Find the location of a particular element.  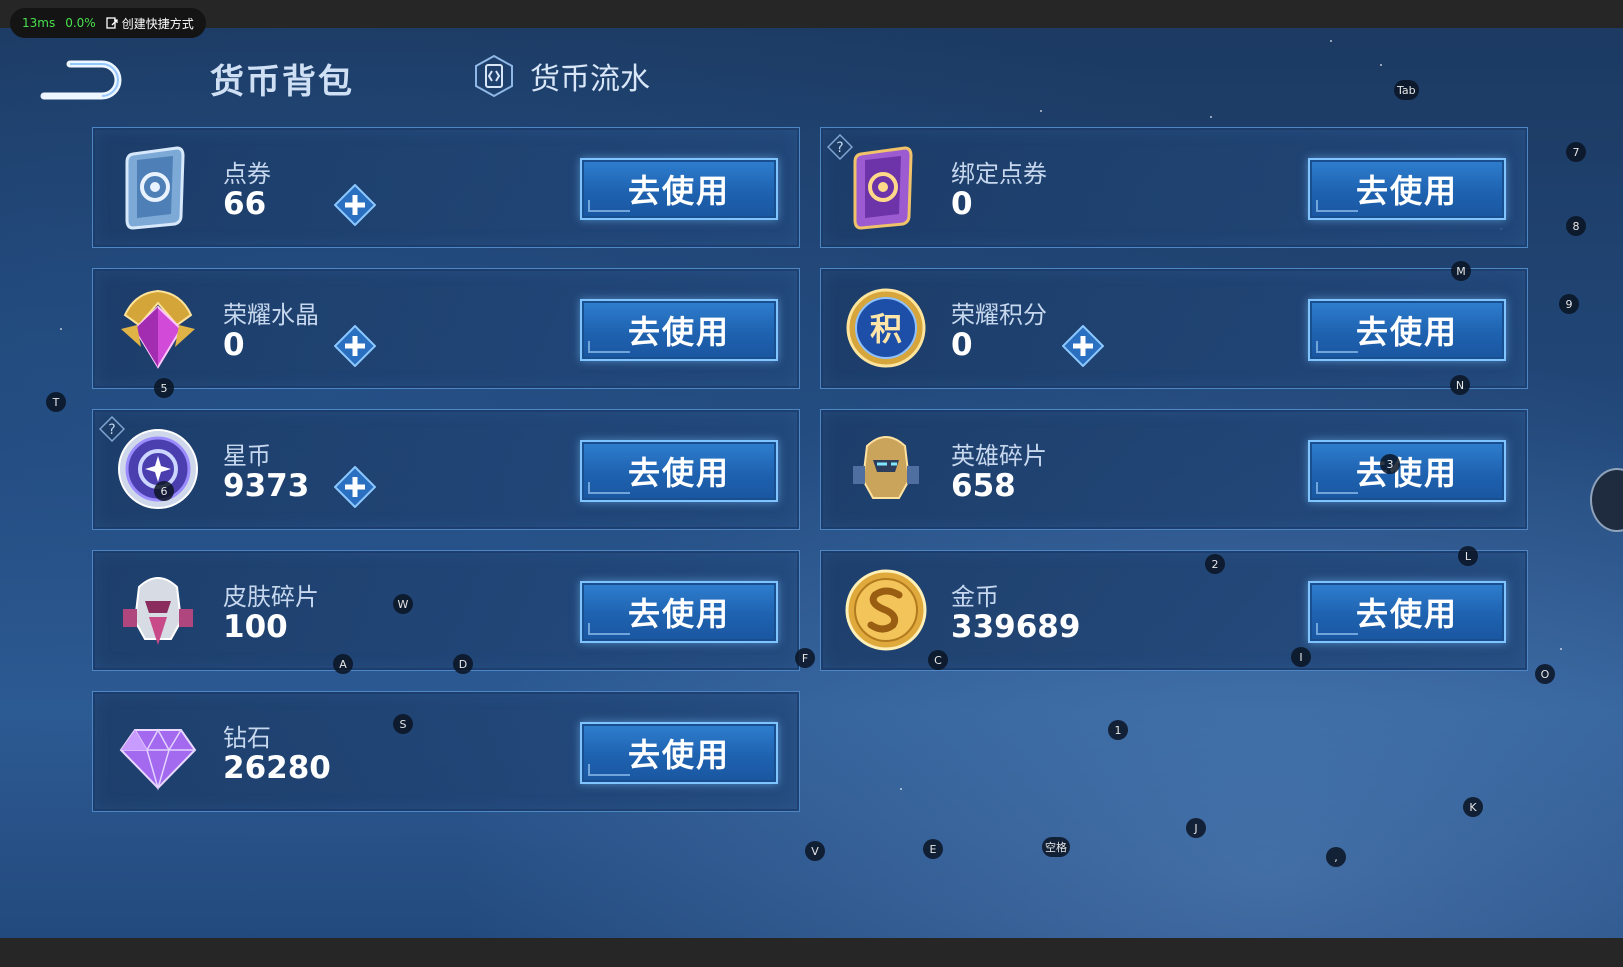

key-hint-3: 3 is located at coordinates (1390, 464).